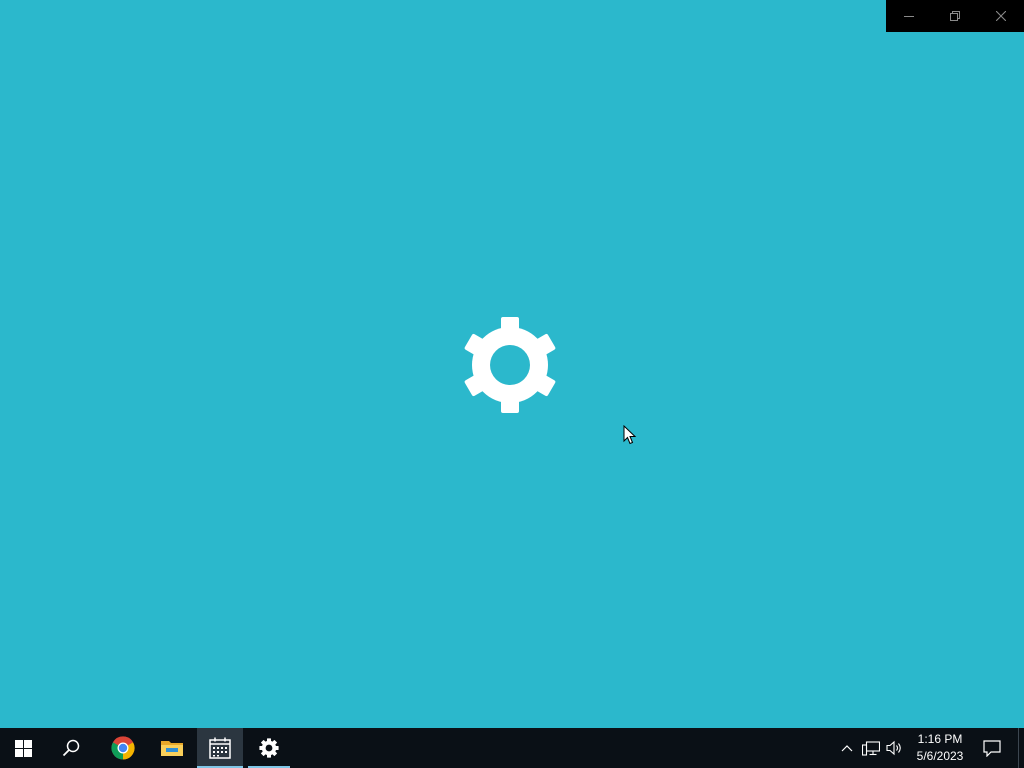  I want to click on search-icon, so click(71, 748).